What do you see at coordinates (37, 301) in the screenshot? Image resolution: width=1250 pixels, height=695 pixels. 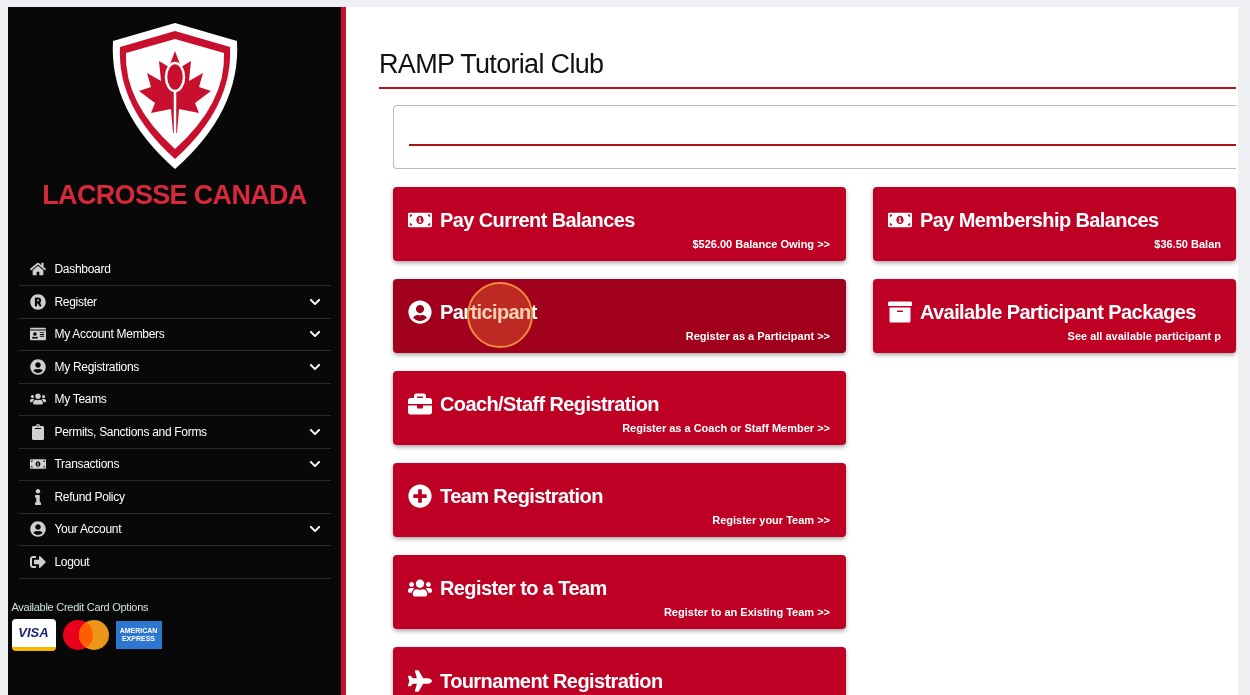 I see `registered-icon` at bounding box center [37, 301].